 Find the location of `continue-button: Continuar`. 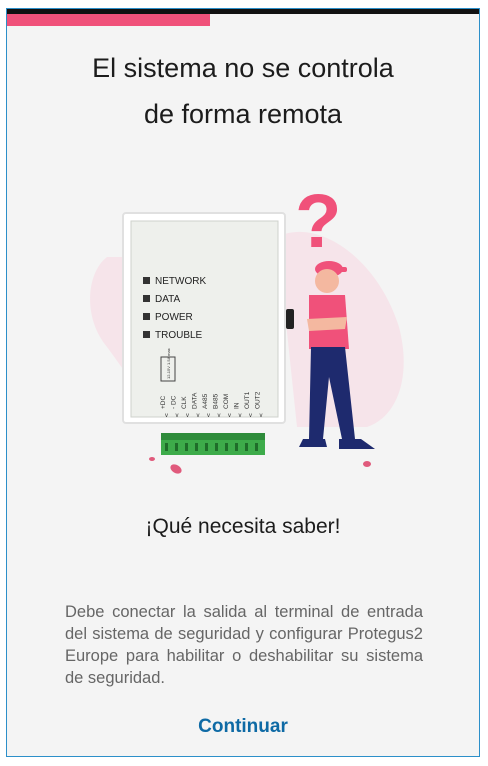

continue-button: Continuar is located at coordinates (243, 727).